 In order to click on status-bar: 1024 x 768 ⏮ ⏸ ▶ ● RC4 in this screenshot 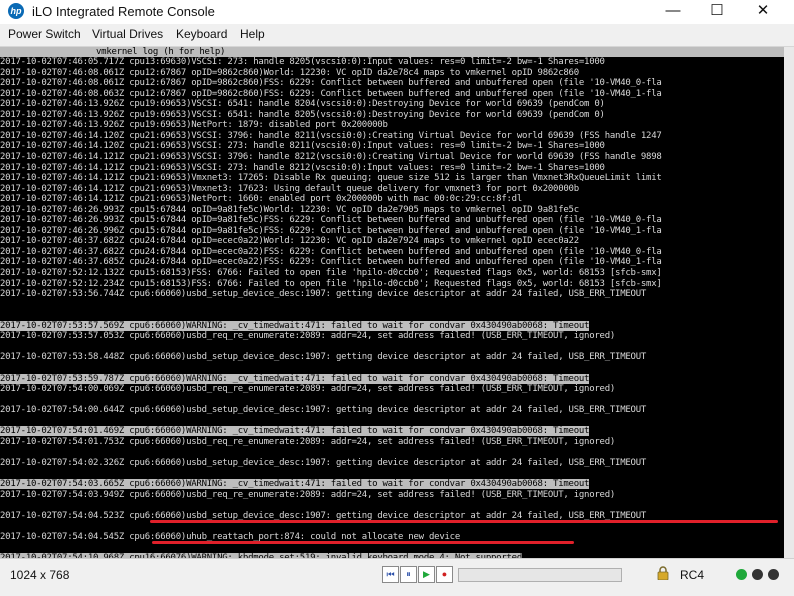, I will do `click(397, 574)`.